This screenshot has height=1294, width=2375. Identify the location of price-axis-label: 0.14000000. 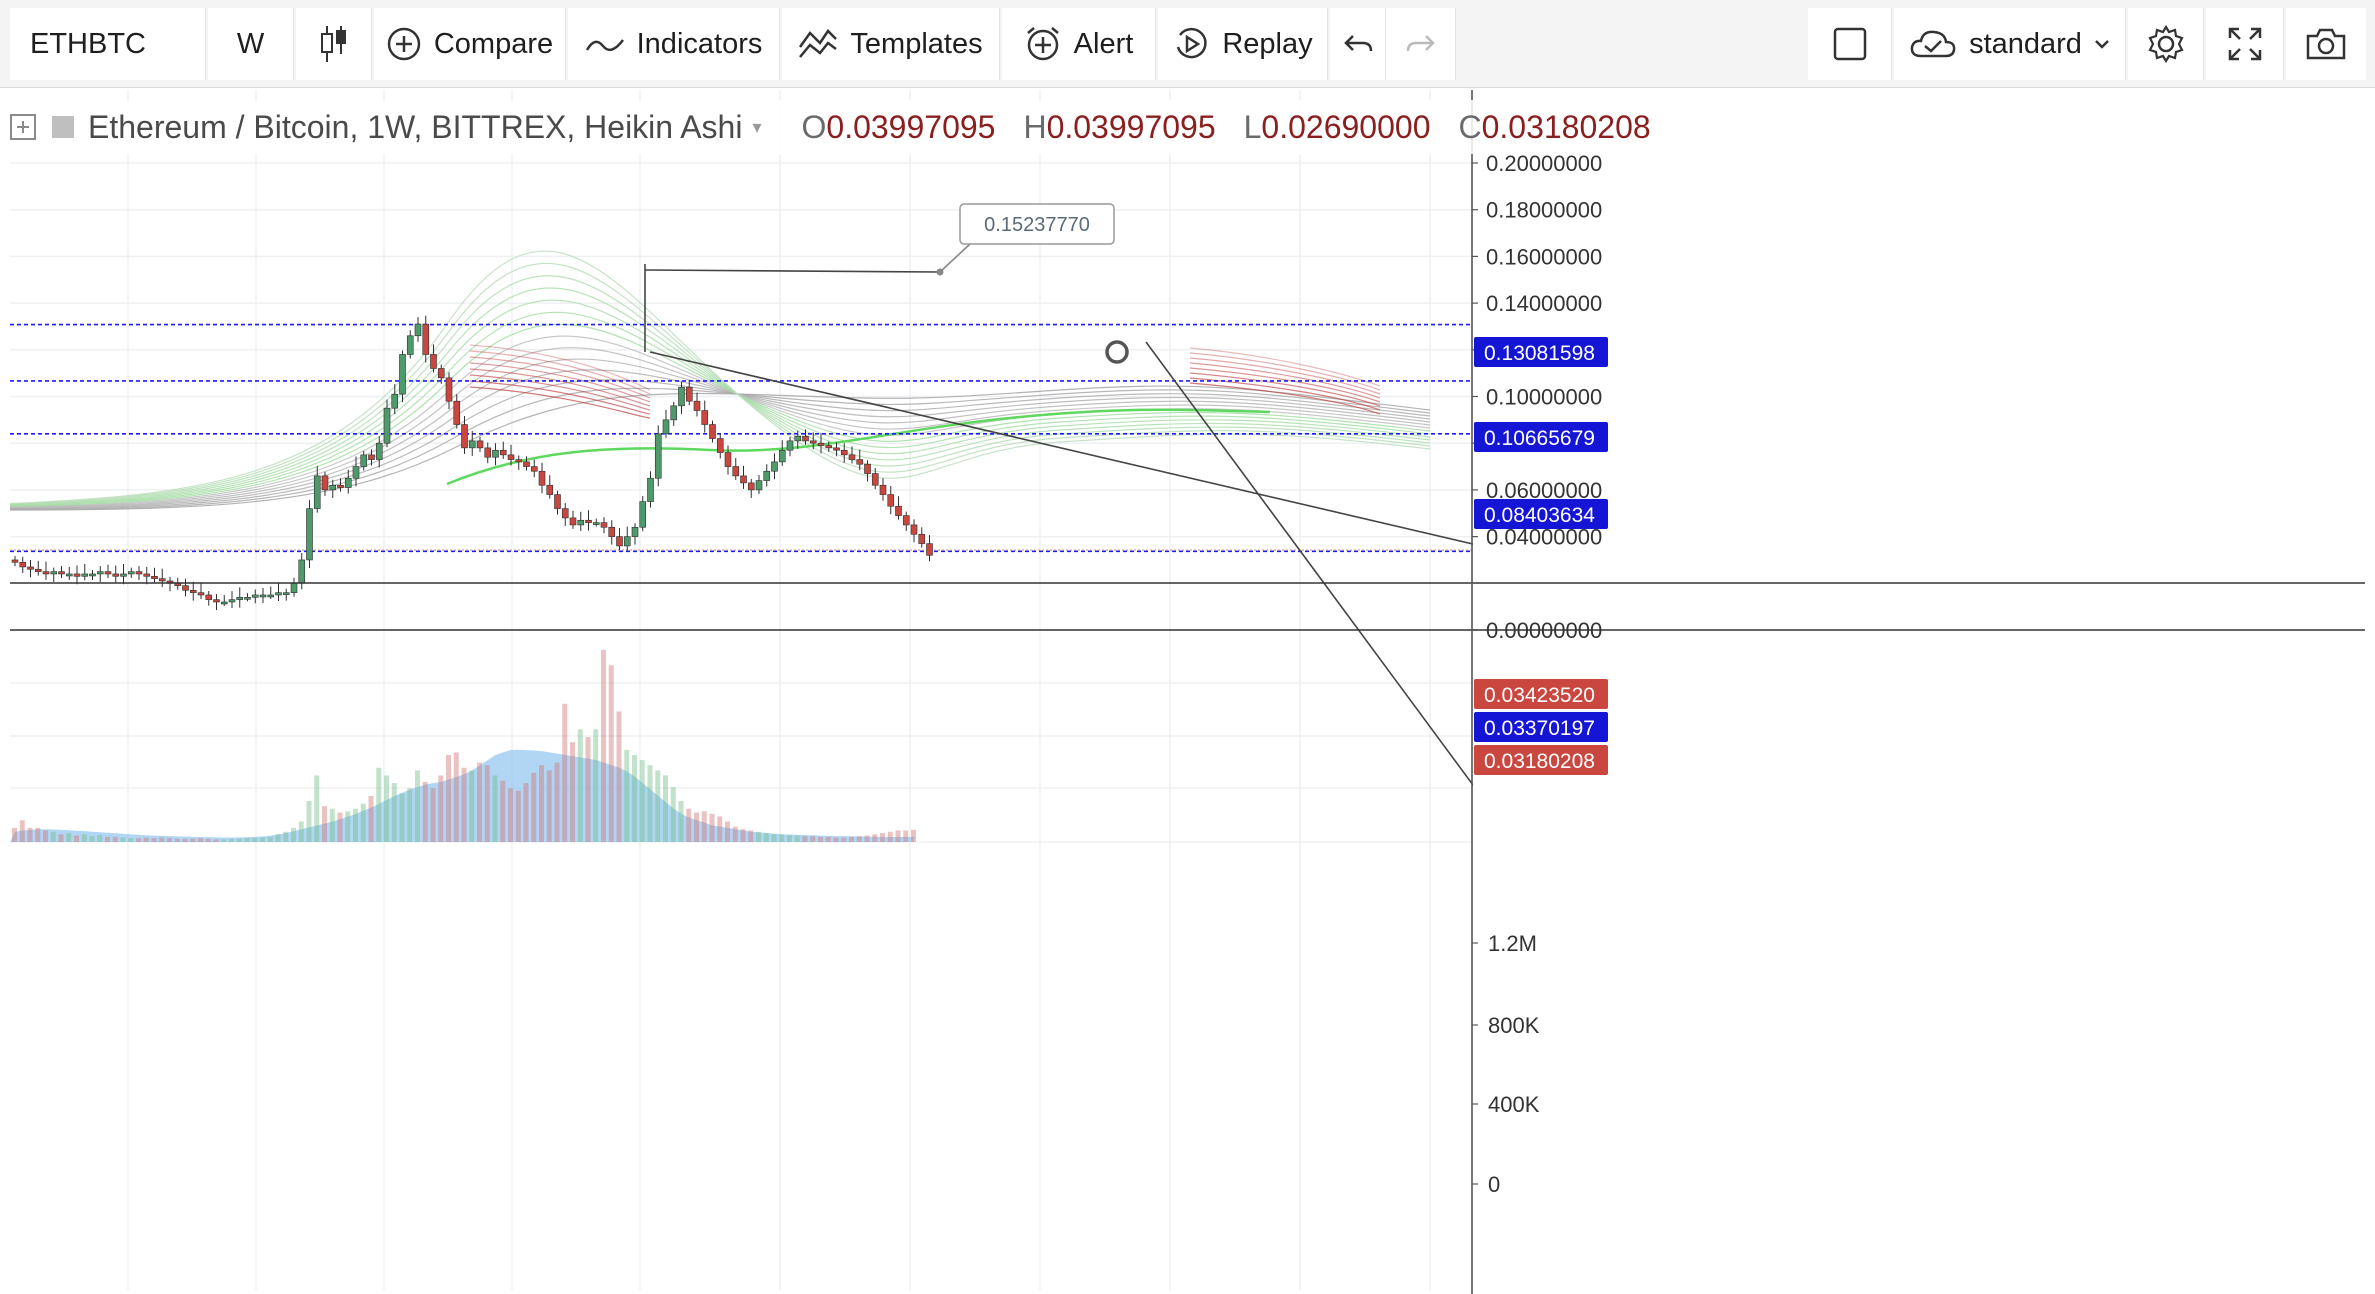
(1544, 303).